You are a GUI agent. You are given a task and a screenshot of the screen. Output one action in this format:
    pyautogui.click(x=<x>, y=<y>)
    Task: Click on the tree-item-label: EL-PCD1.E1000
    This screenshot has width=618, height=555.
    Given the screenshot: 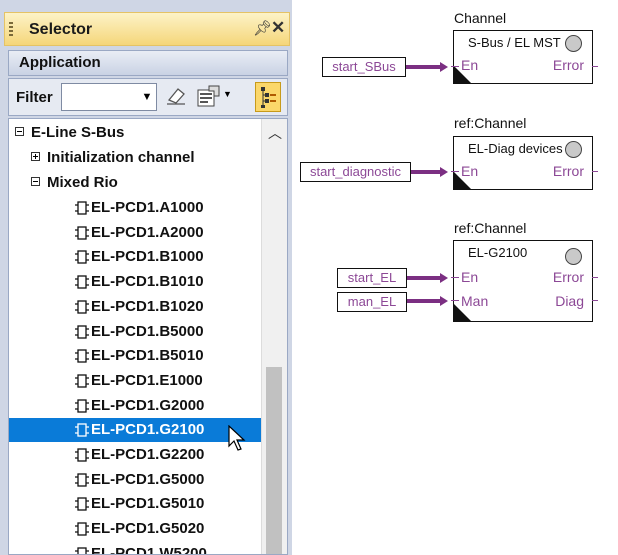 What is the action you would take?
    pyautogui.click(x=147, y=380)
    